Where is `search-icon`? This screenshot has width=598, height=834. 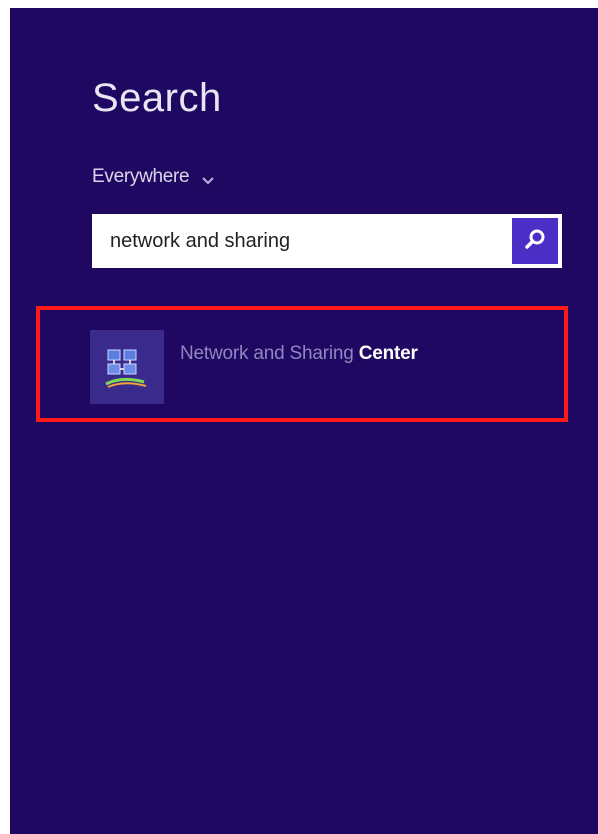 search-icon is located at coordinates (535, 241).